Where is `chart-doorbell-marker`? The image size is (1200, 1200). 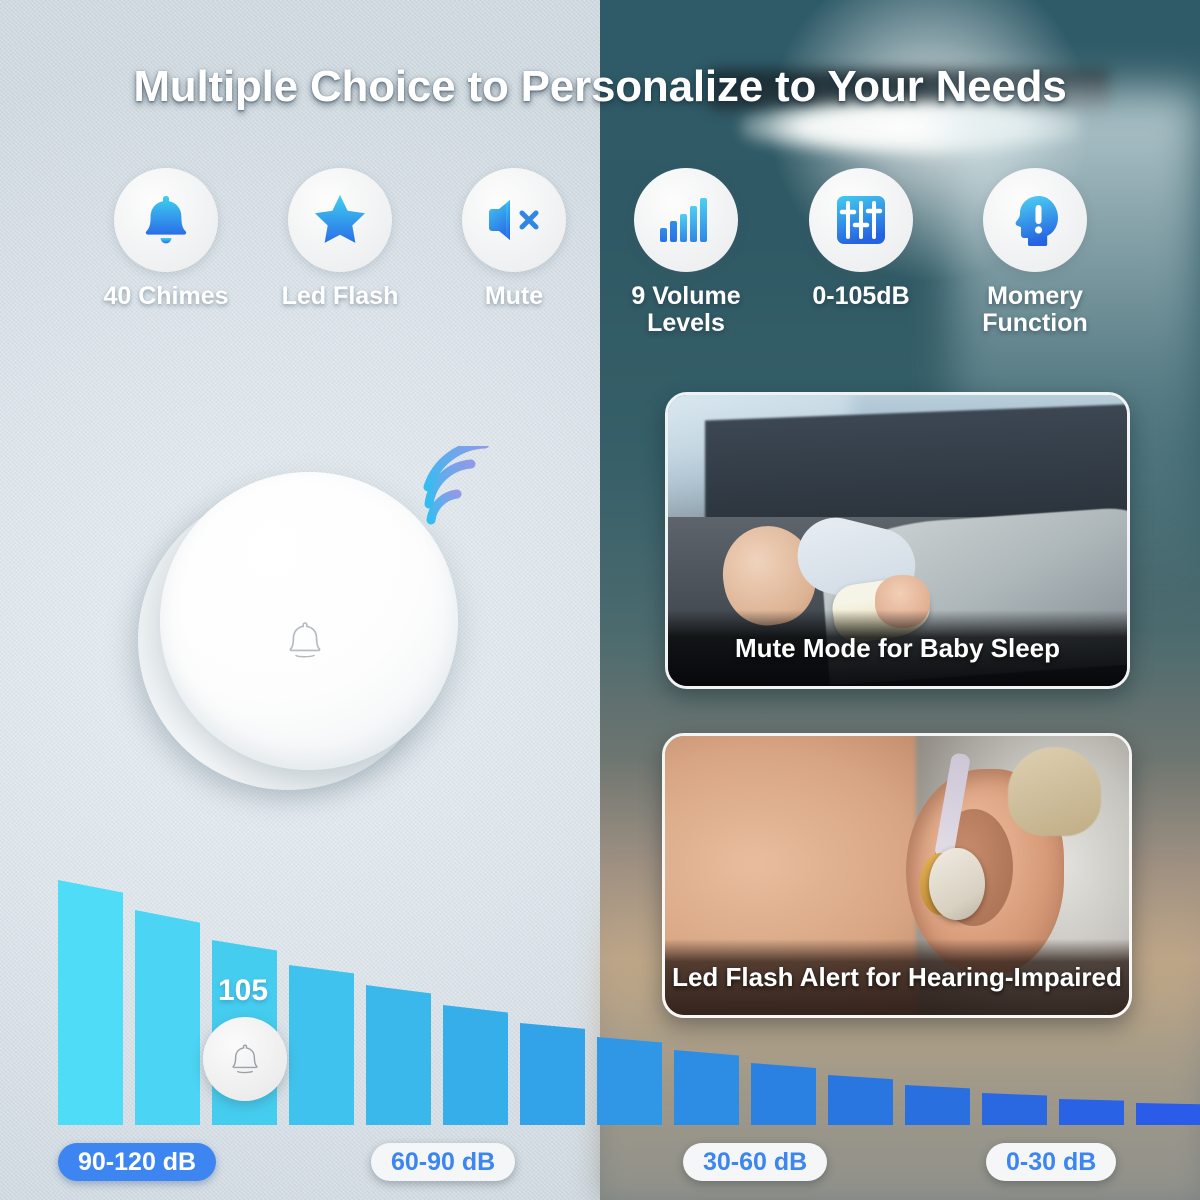 chart-doorbell-marker is located at coordinates (245, 1059).